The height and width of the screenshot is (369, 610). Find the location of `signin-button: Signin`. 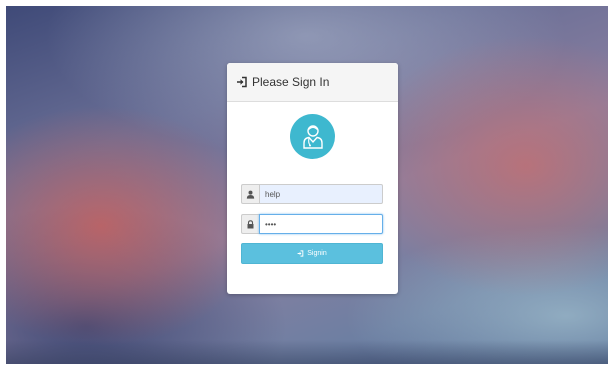

signin-button: Signin is located at coordinates (312, 253).